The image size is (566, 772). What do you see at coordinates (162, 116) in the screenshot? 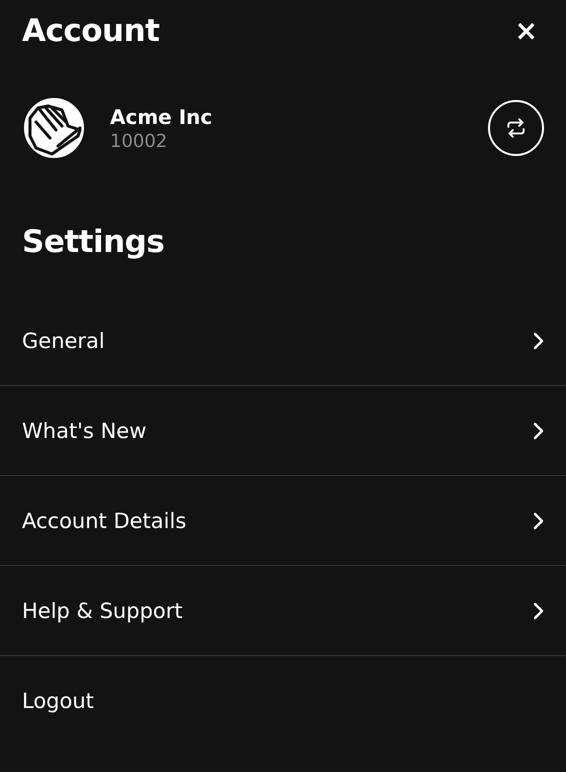
I see `account-name: Acme Inc` at bounding box center [162, 116].